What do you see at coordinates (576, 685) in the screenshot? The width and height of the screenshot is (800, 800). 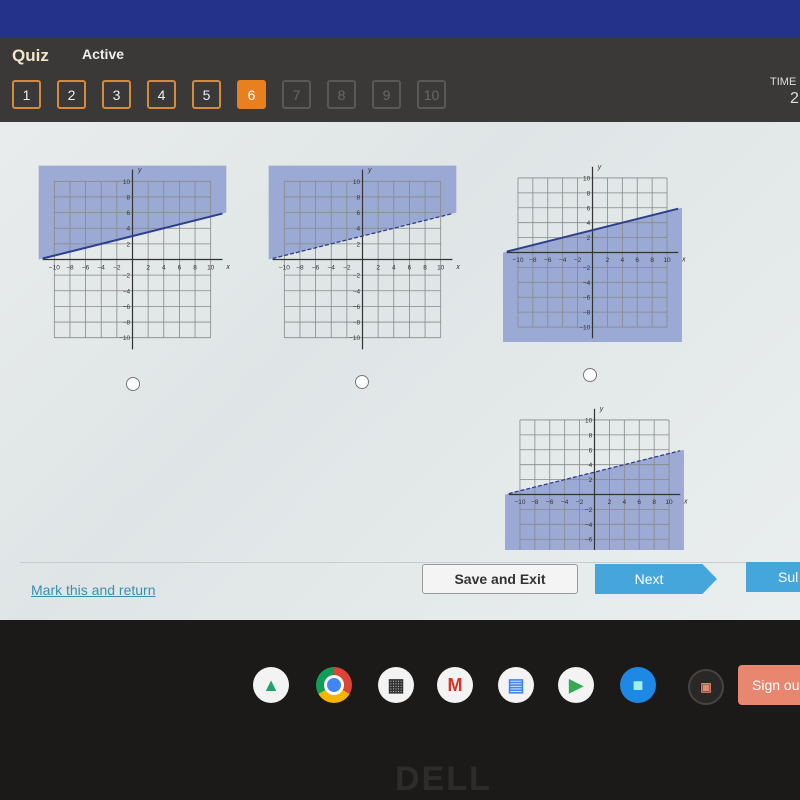 I see `play-store-icon: ▶` at bounding box center [576, 685].